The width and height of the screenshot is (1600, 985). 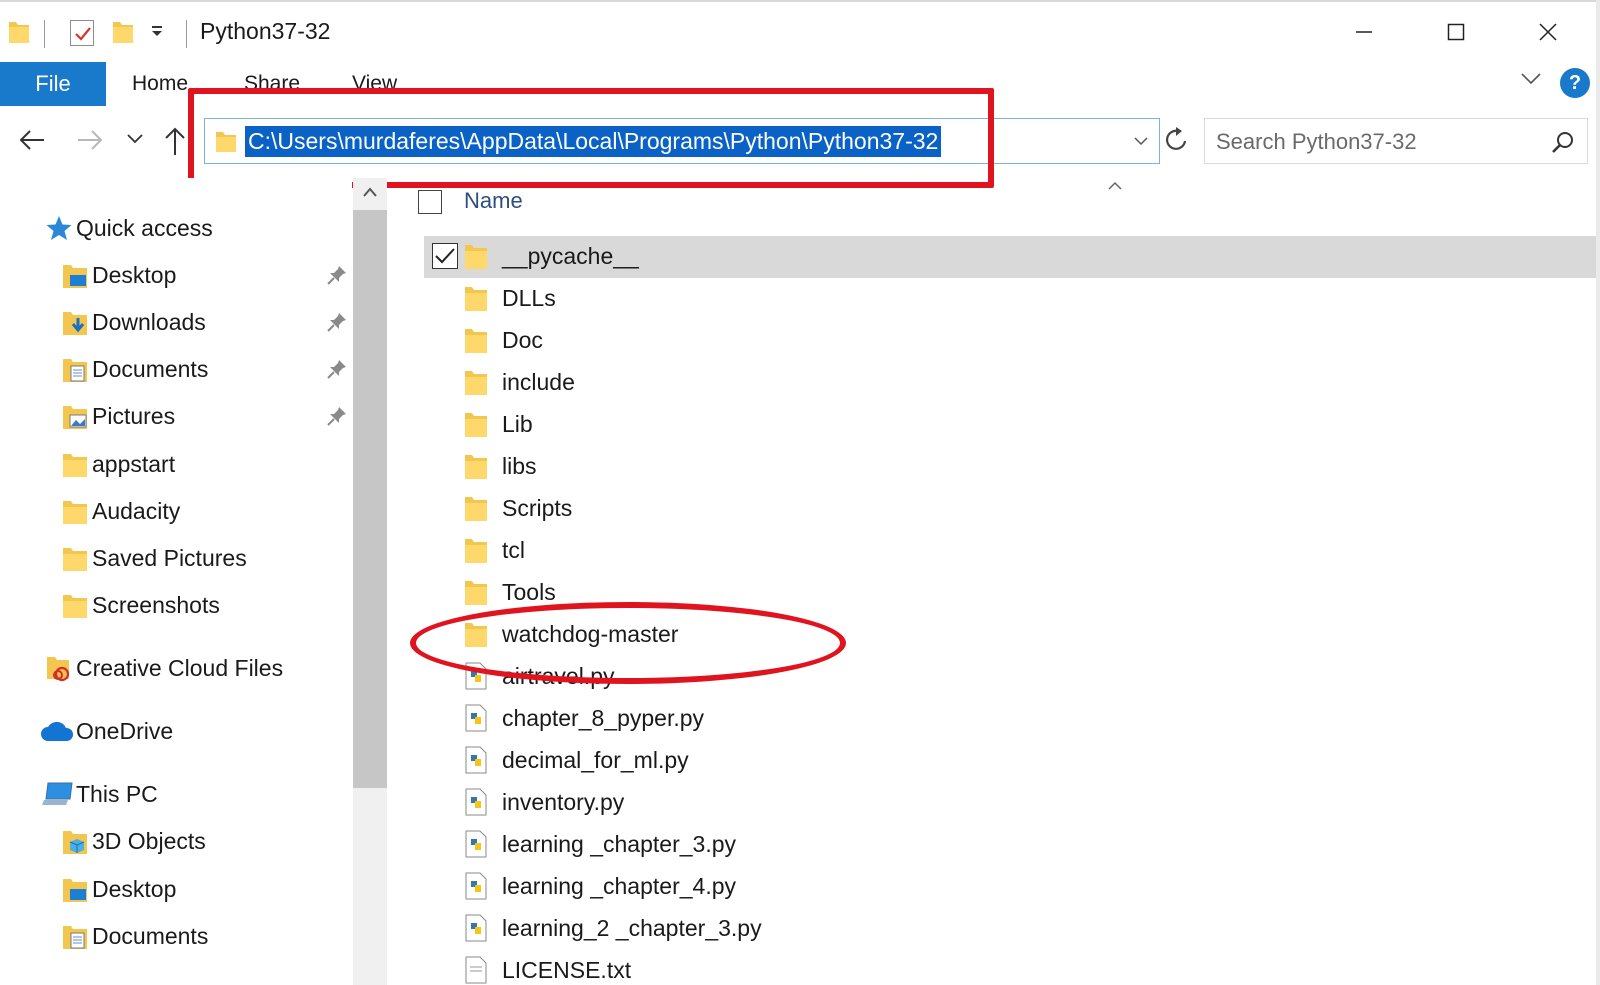 I want to click on file-row-chapter-8-pyper: chapter_8_pyper.py, so click(x=1010, y=719).